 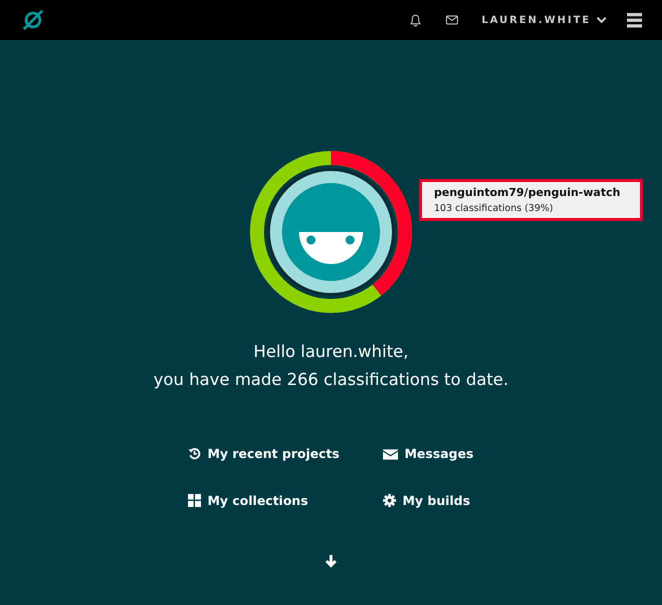 What do you see at coordinates (389, 500) in the screenshot?
I see `gear-icon` at bounding box center [389, 500].